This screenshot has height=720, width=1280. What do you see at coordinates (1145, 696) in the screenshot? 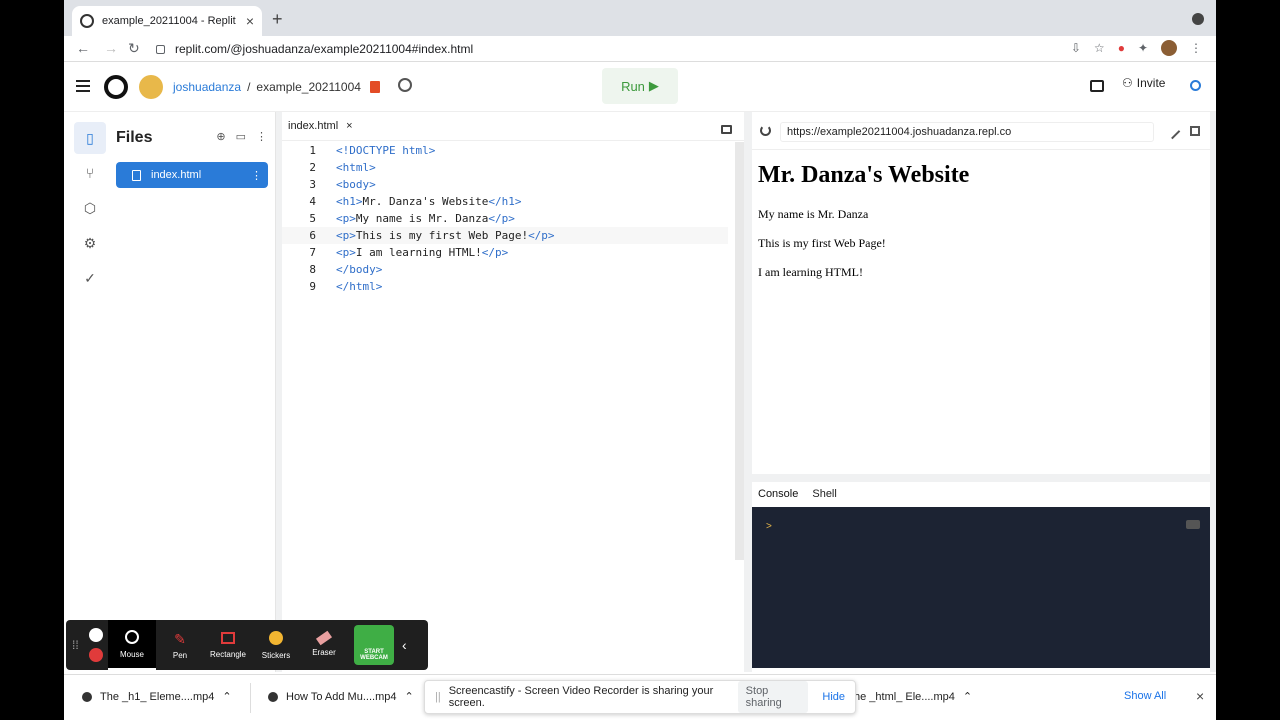
I see `show-all-button: Show All` at bounding box center [1145, 696].